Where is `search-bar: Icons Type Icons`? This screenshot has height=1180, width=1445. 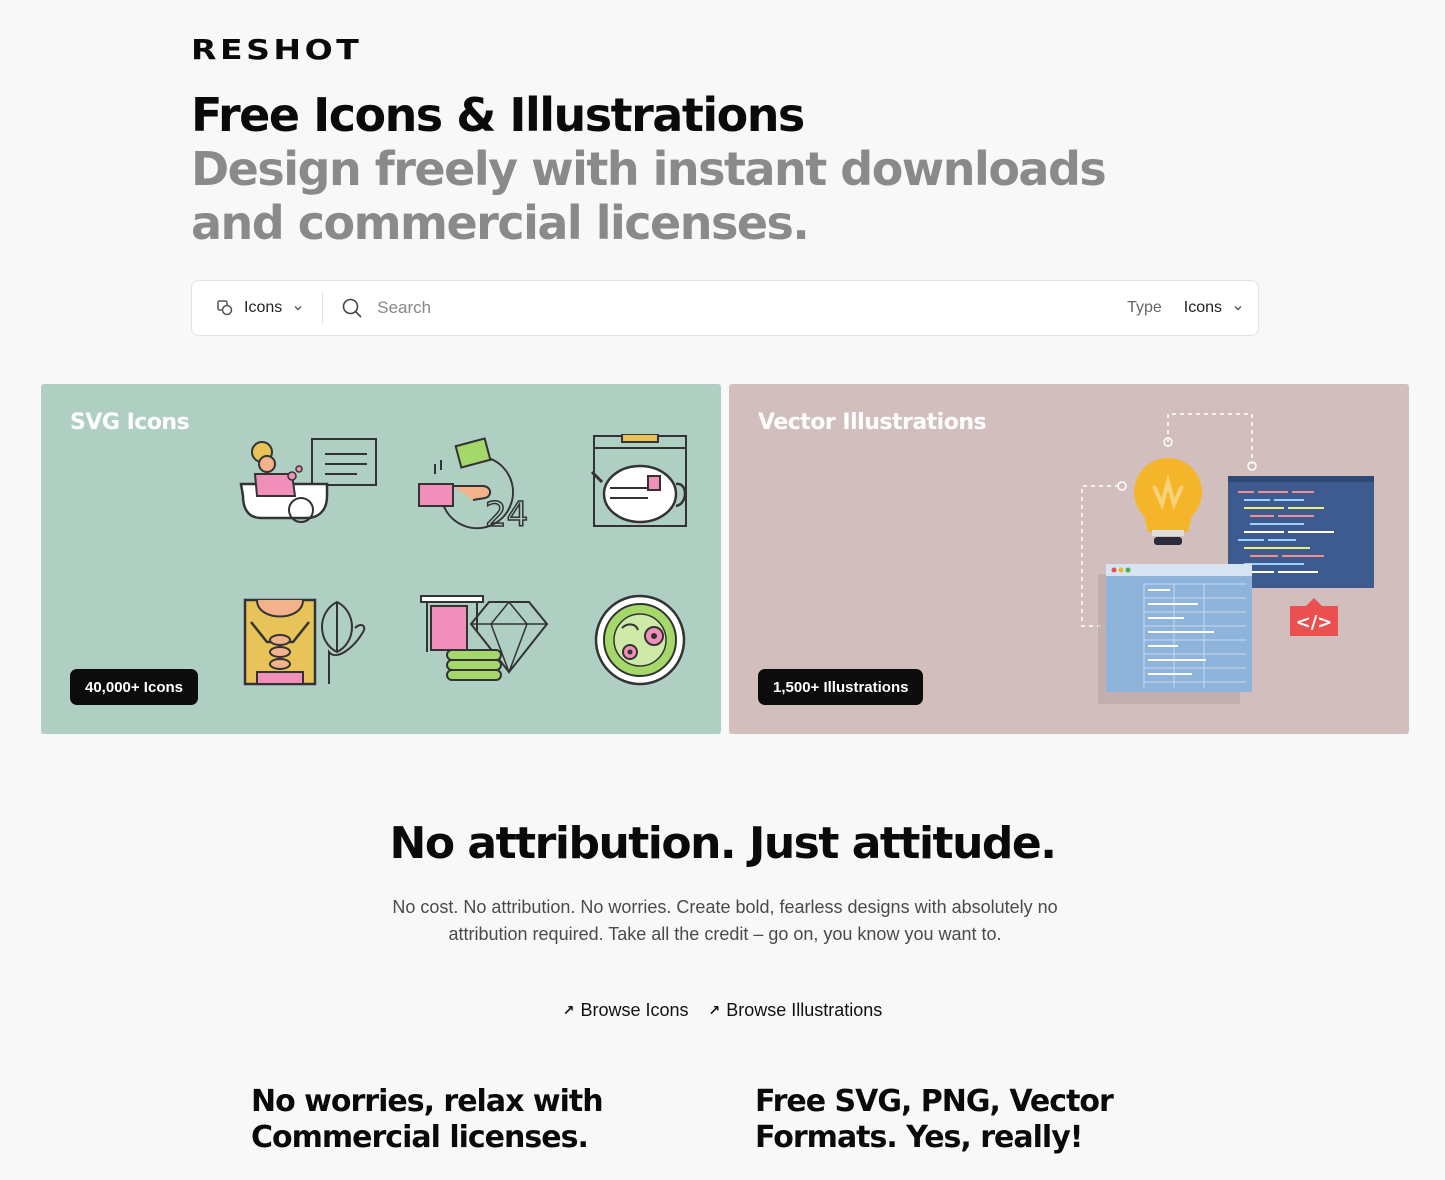 search-bar: Icons Type Icons is located at coordinates (725, 308).